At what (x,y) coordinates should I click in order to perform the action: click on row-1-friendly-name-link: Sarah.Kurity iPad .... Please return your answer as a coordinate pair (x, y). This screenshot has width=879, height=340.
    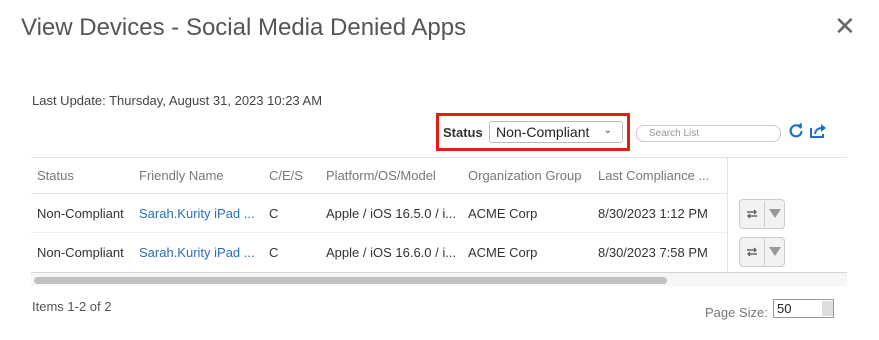
    Looking at the image, I should click on (197, 213).